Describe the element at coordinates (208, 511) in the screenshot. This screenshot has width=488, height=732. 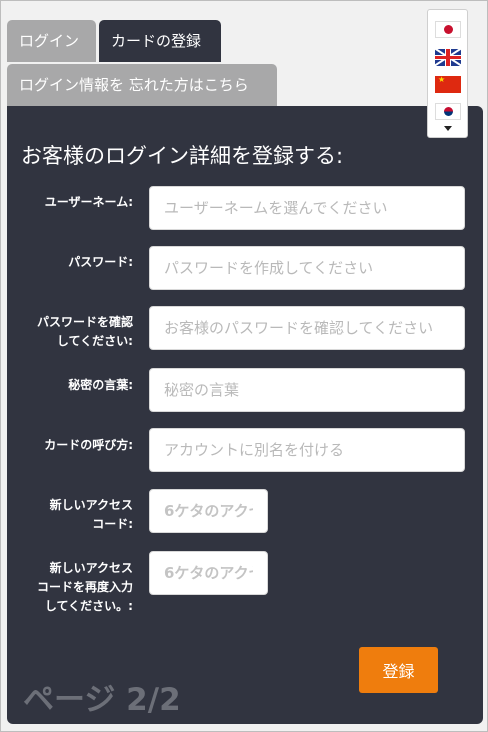
I see `access-code-input` at that location.